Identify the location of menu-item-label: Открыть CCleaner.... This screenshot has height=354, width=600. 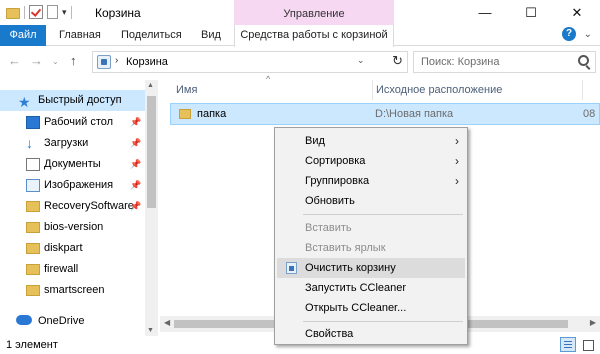
(356, 308).